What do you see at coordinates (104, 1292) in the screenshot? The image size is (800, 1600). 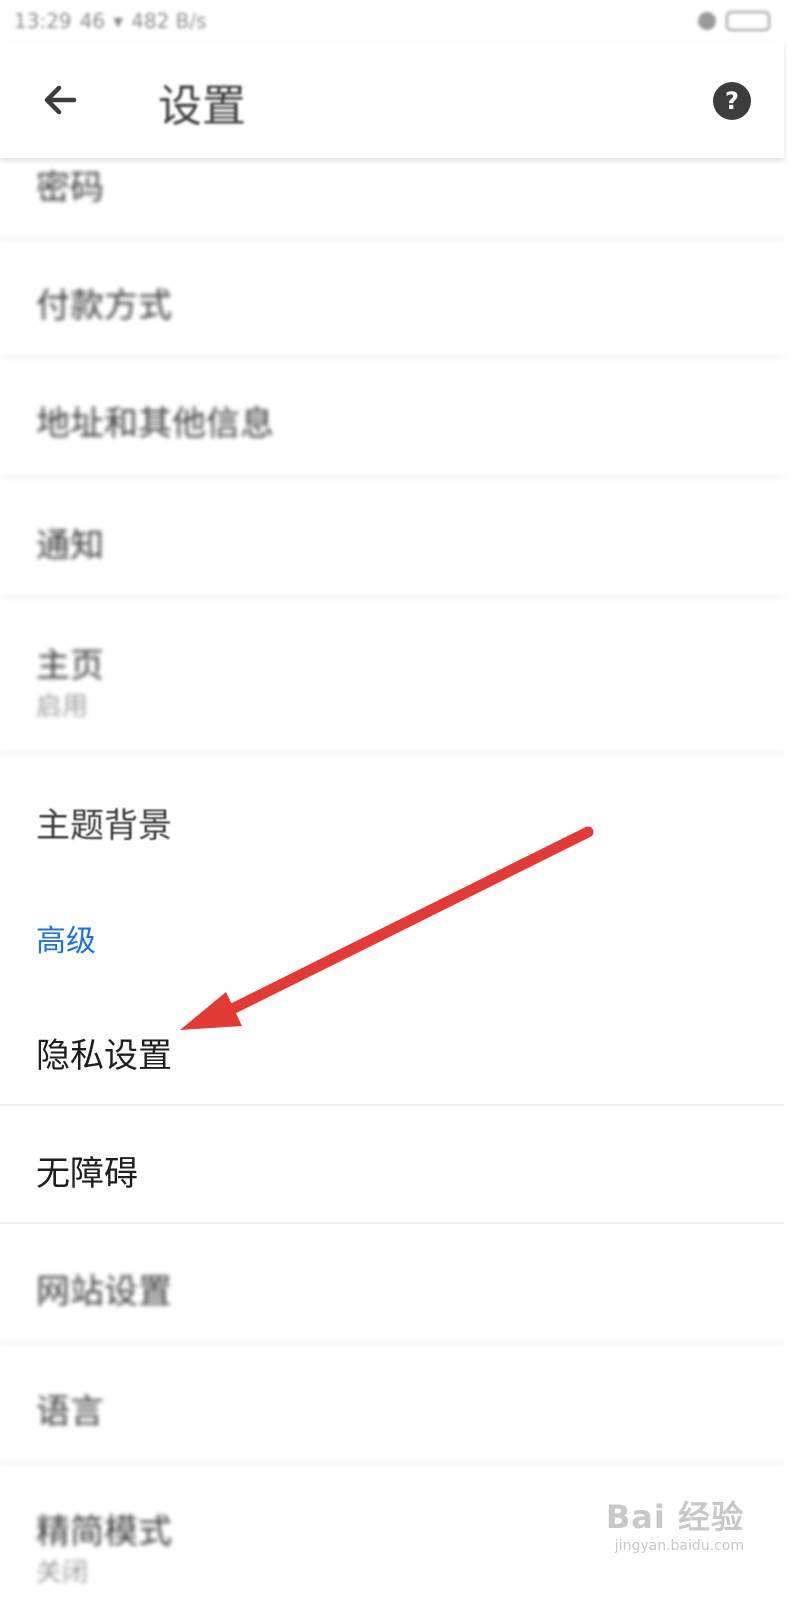 I see `settings-item-label: 网站设置` at bounding box center [104, 1292].